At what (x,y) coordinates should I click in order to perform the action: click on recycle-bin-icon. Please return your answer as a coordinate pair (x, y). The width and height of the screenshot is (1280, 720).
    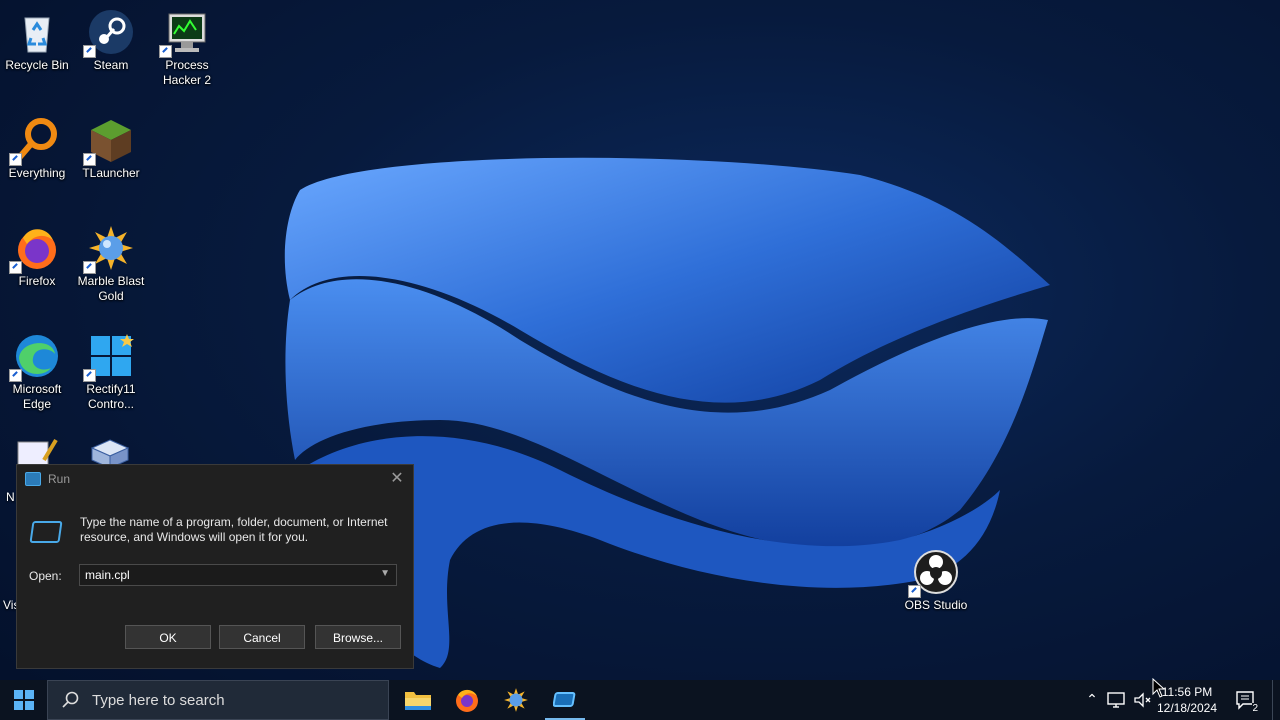
    Looking at the image, I should click on (37, 32).